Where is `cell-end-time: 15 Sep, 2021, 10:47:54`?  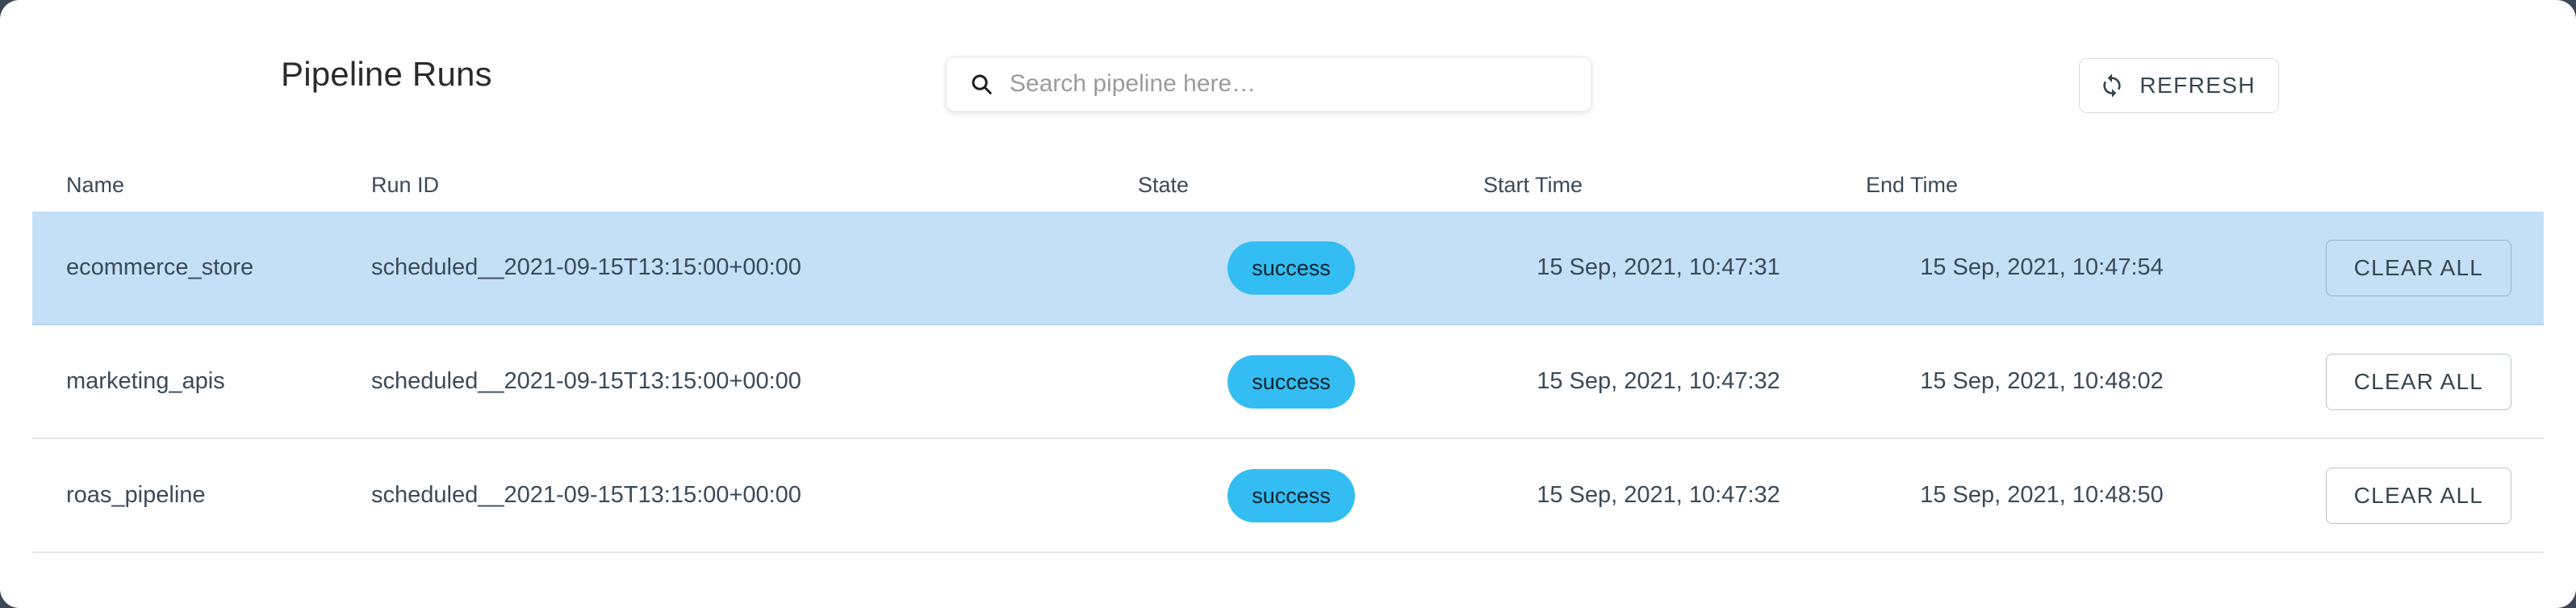
cell-end-time: 15 Sep, 2021, 10:47:54 is located at coordinates (2042, 267).